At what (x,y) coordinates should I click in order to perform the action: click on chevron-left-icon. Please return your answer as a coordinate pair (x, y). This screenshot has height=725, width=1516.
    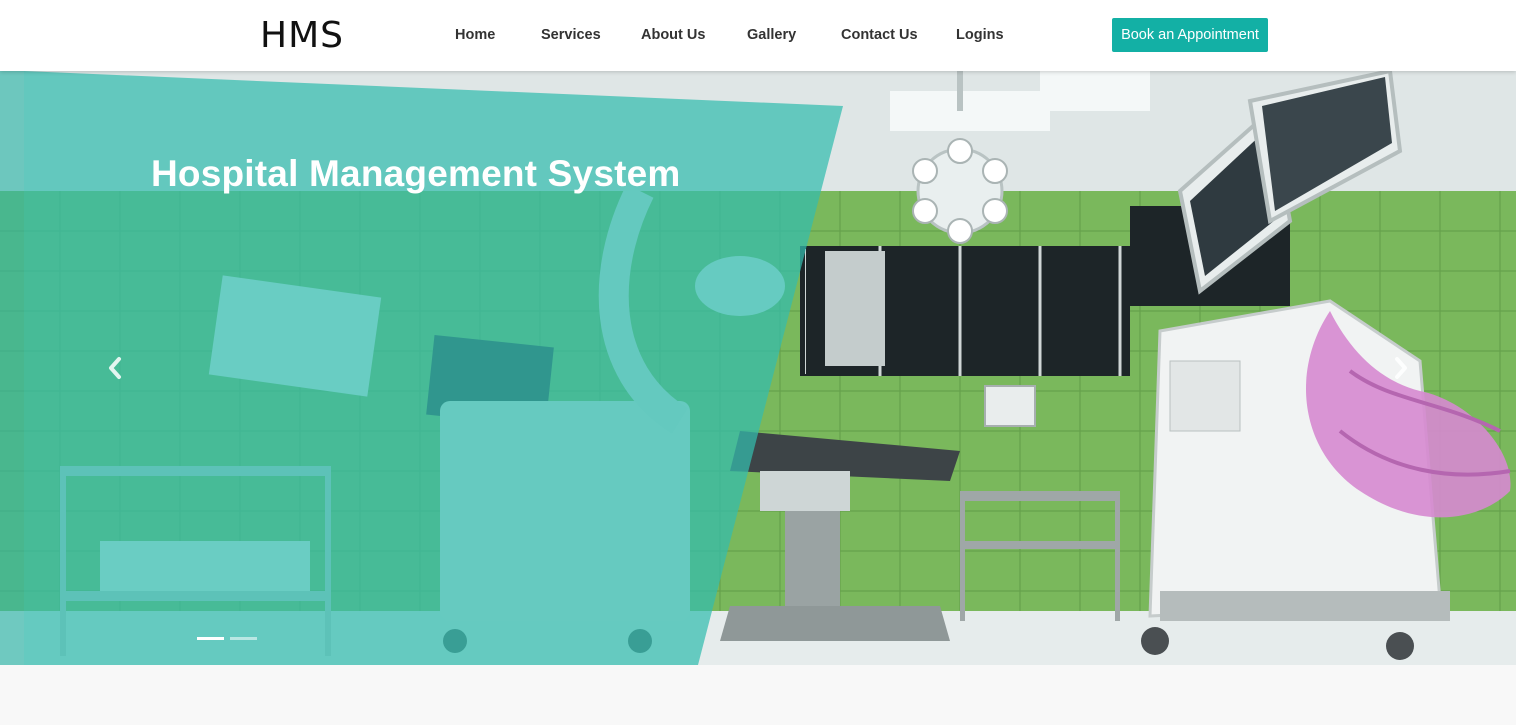
    Looking at the image, I should click on (115, 368).